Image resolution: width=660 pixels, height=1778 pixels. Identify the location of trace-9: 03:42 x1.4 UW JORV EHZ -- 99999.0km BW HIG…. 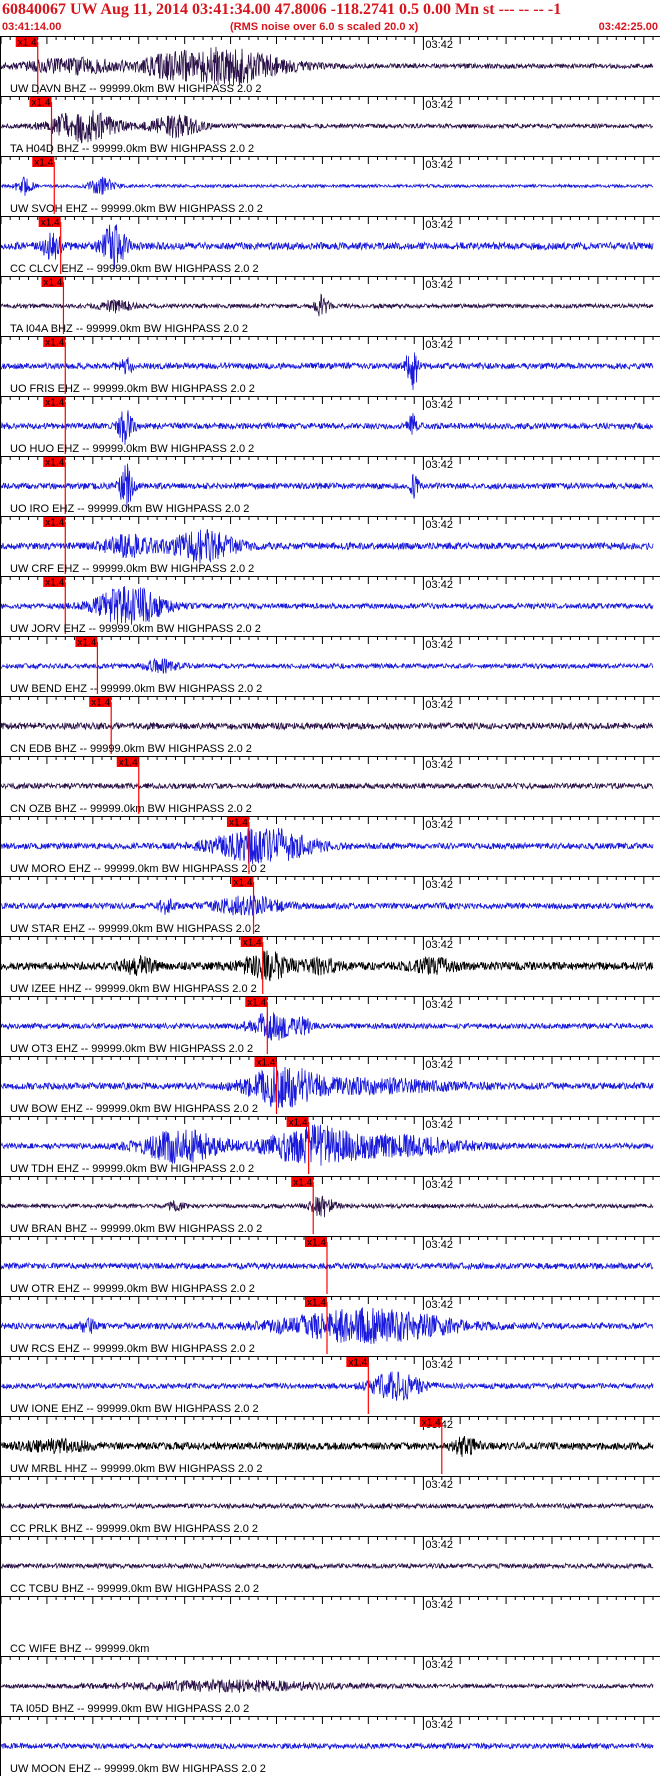
(330, 606).